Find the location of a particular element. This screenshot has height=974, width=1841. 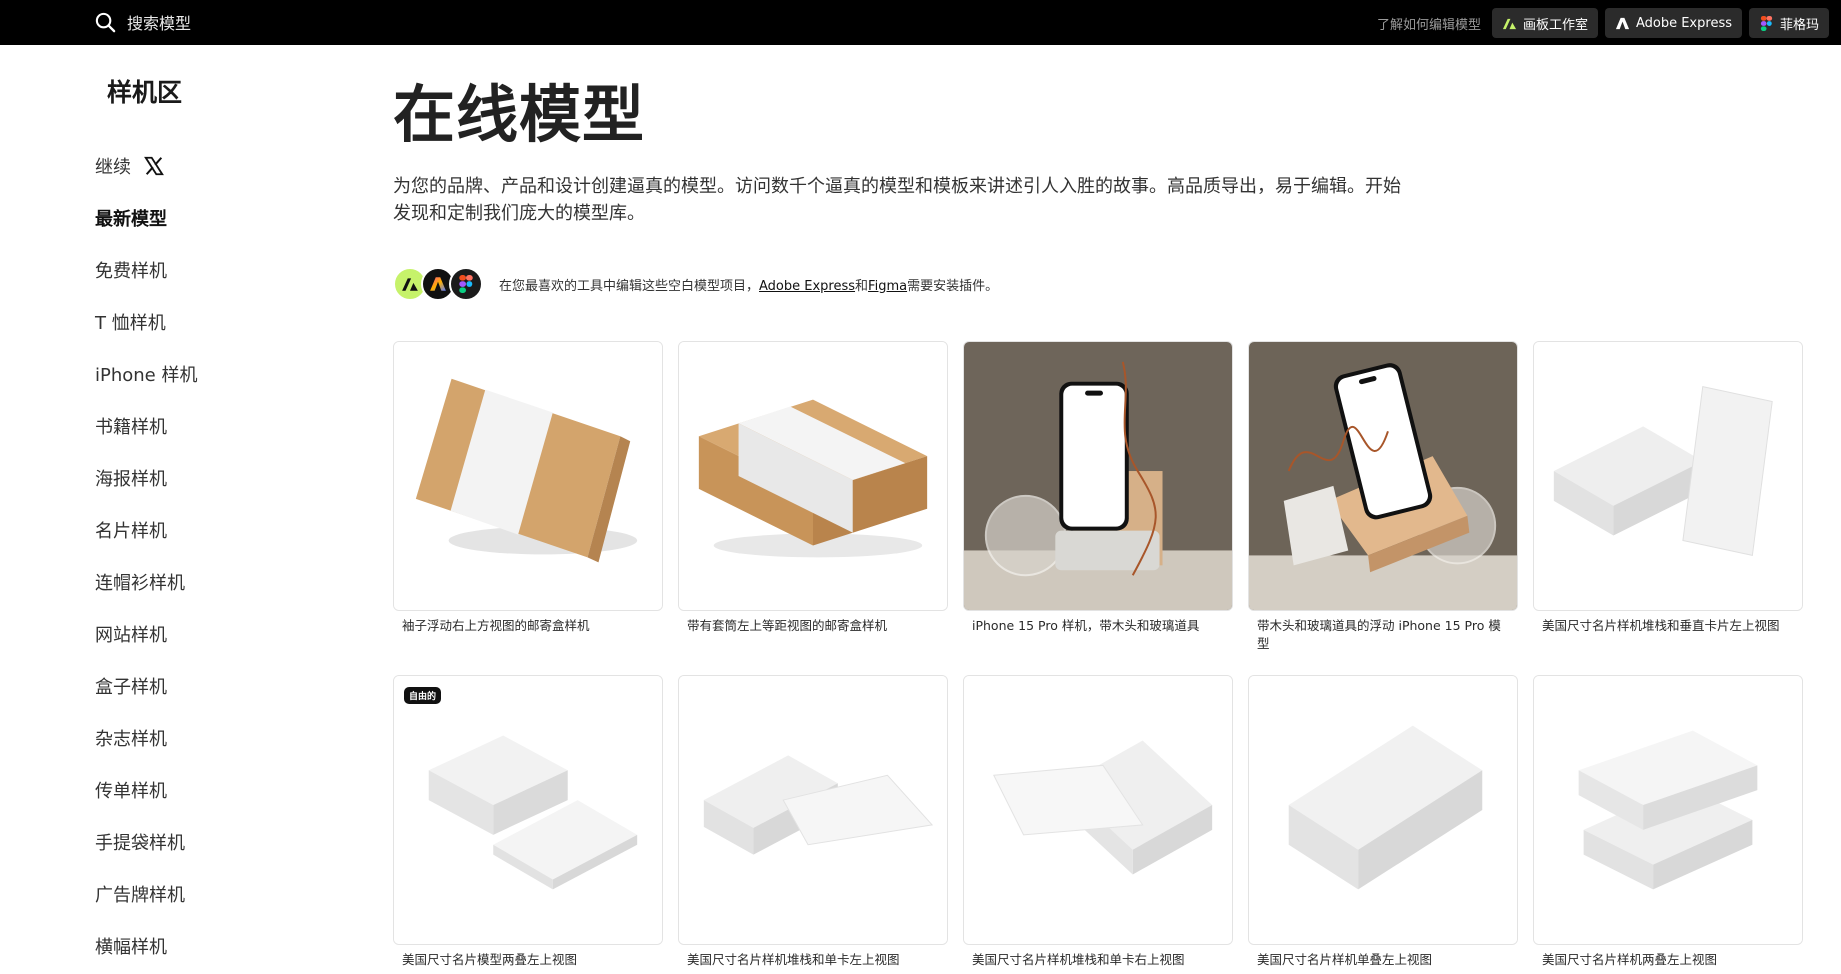

mockup-card: 自由的 美国尺寸名片模型两叠左上视图 is located at coordinates (528, 824).